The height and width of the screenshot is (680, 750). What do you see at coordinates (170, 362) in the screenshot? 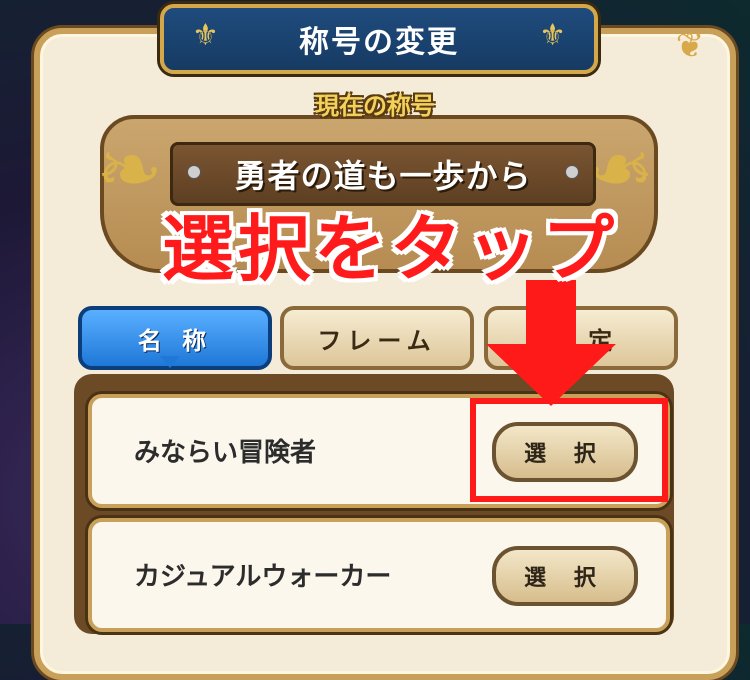
I see `tab-pointer-icon` at bounding box center [170, 362].